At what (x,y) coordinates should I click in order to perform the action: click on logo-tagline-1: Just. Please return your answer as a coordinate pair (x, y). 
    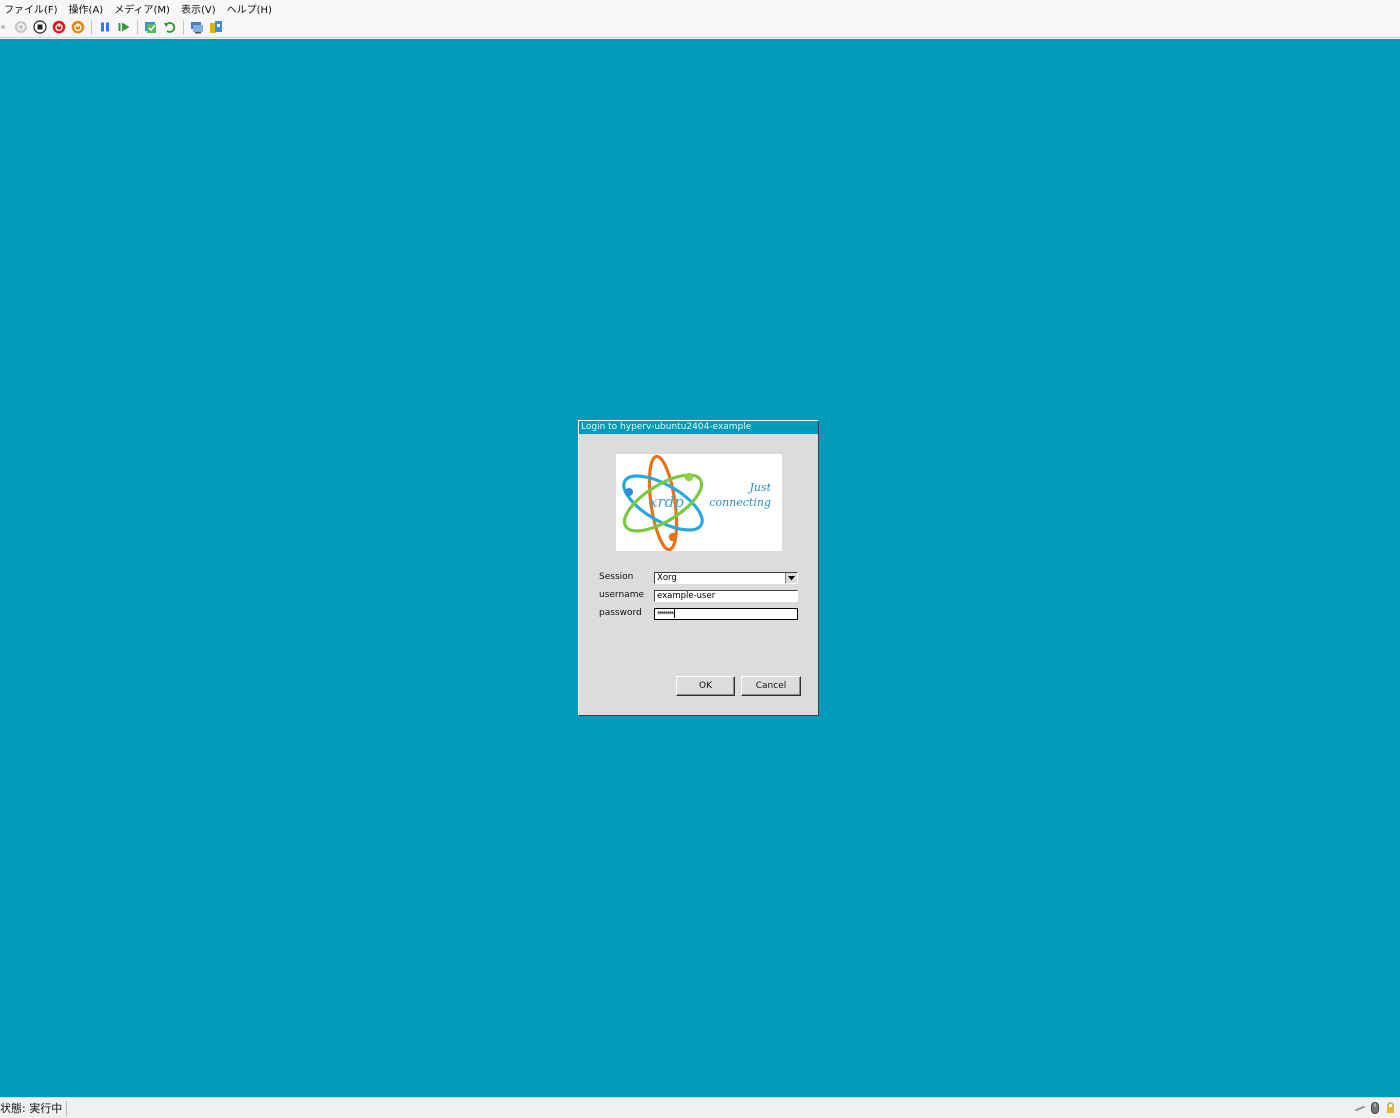
    Looking at the image, I should click on (759, 487).